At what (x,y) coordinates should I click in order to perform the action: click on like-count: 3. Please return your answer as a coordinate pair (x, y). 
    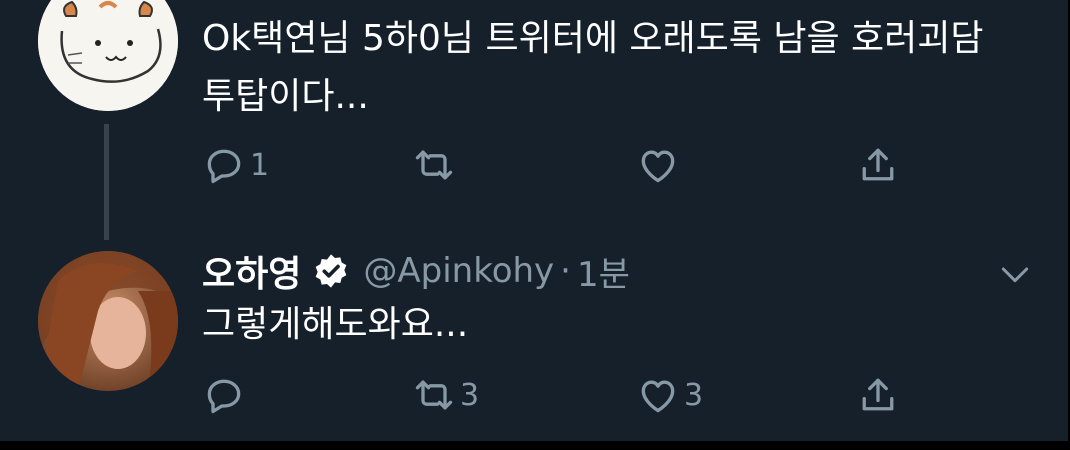
    Looking at the image, I should click on (694, 395).